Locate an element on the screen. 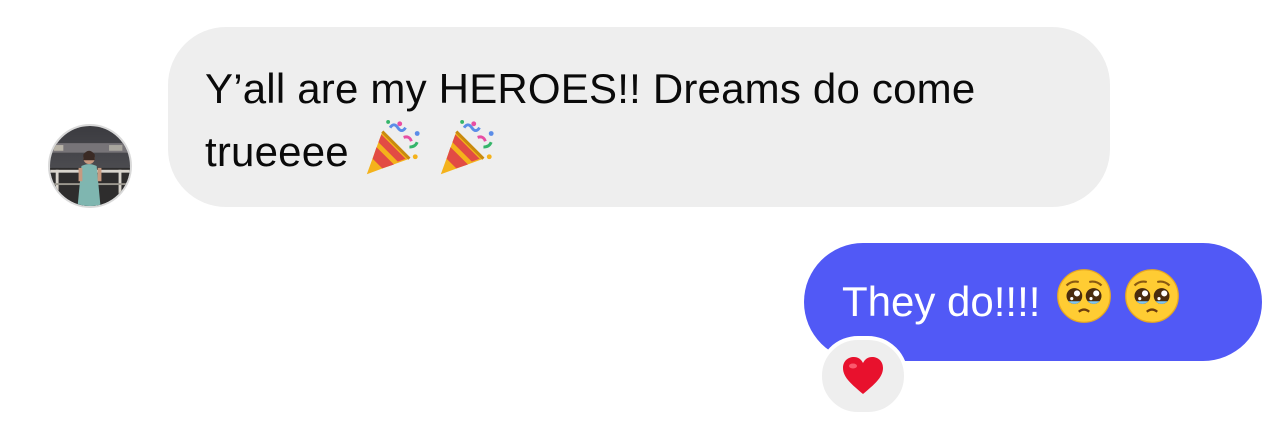 Image resolution: width=1284 pixels, height=446 pixels. incoming-message-line-1: Y’all are my HEROES!! Dreams do come is located at coordinates (590, 88).